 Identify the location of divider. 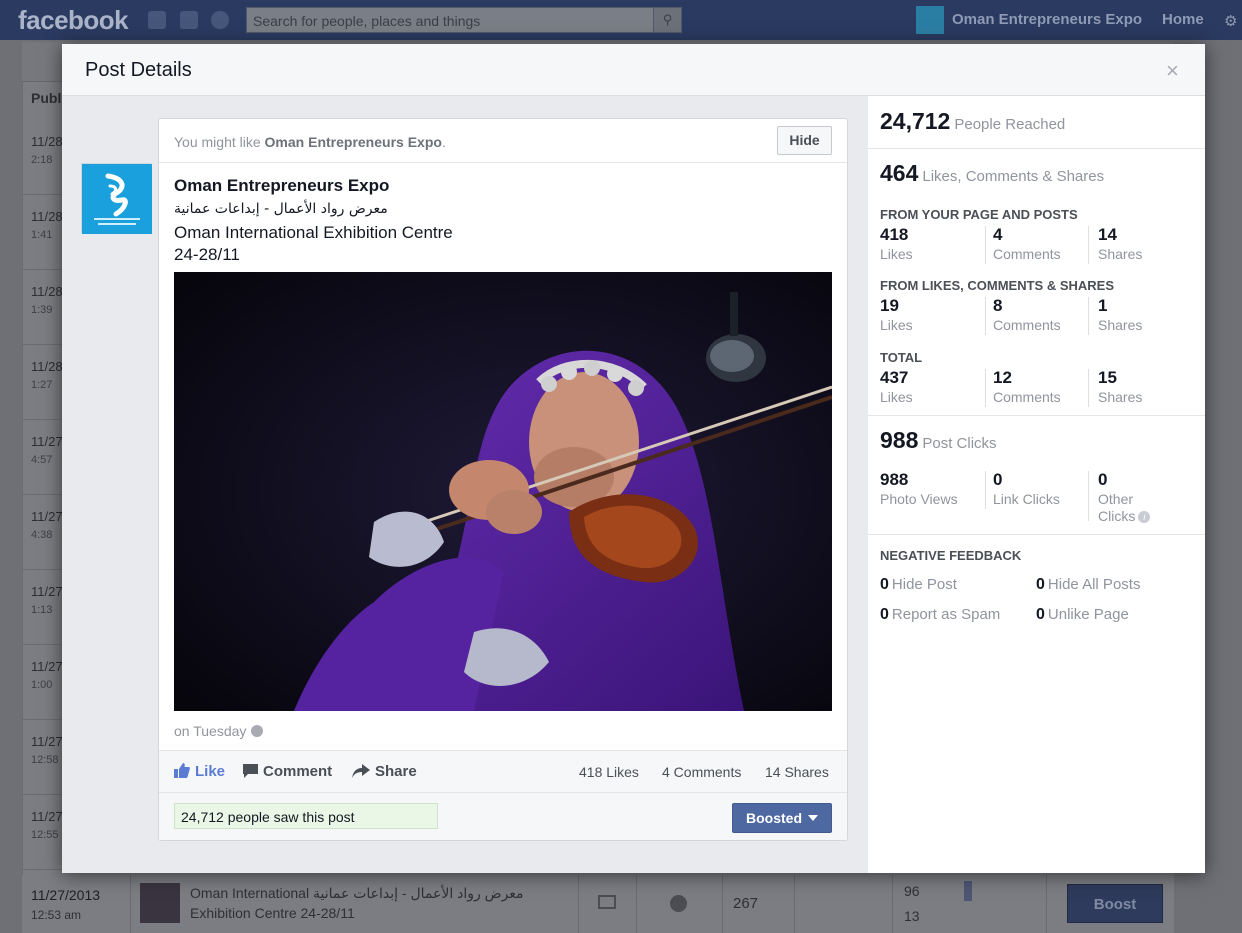
(1036, 415).